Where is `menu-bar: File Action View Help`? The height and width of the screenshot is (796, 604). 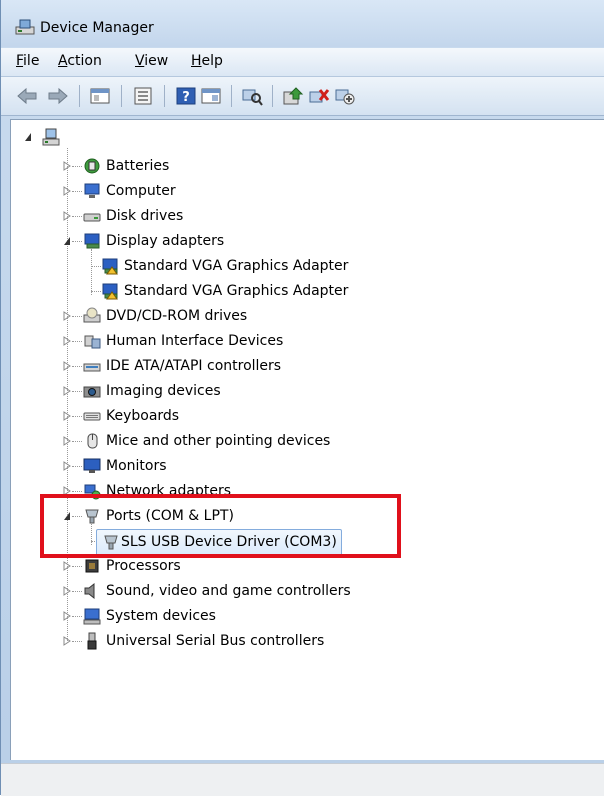
menu-bar: File Action View Help is located at coordinates (302, 62).